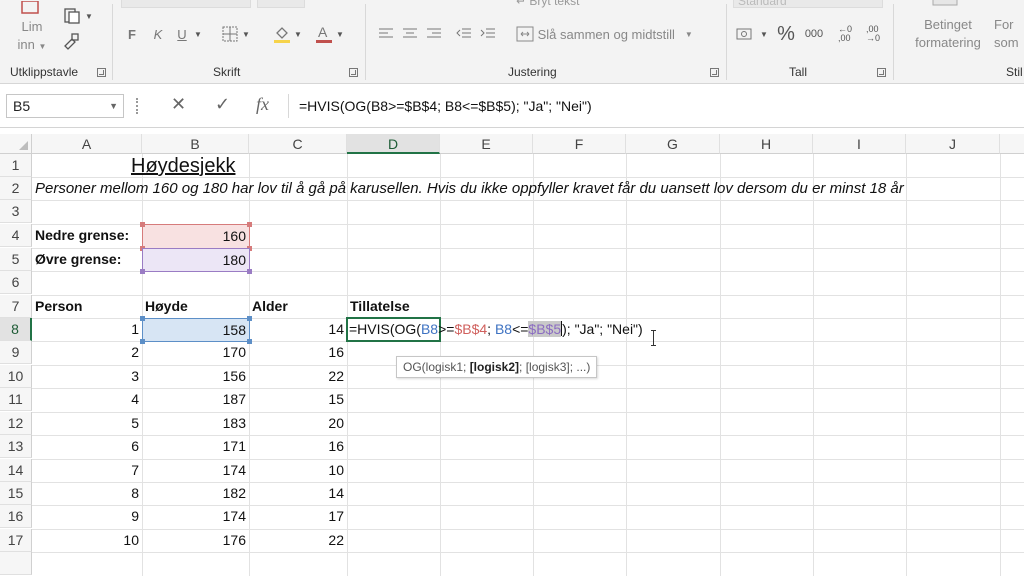  What do you see at coordinates (386, 34) in the screenshot?
I see `align-left-icon` at bounding box center [386, 34].